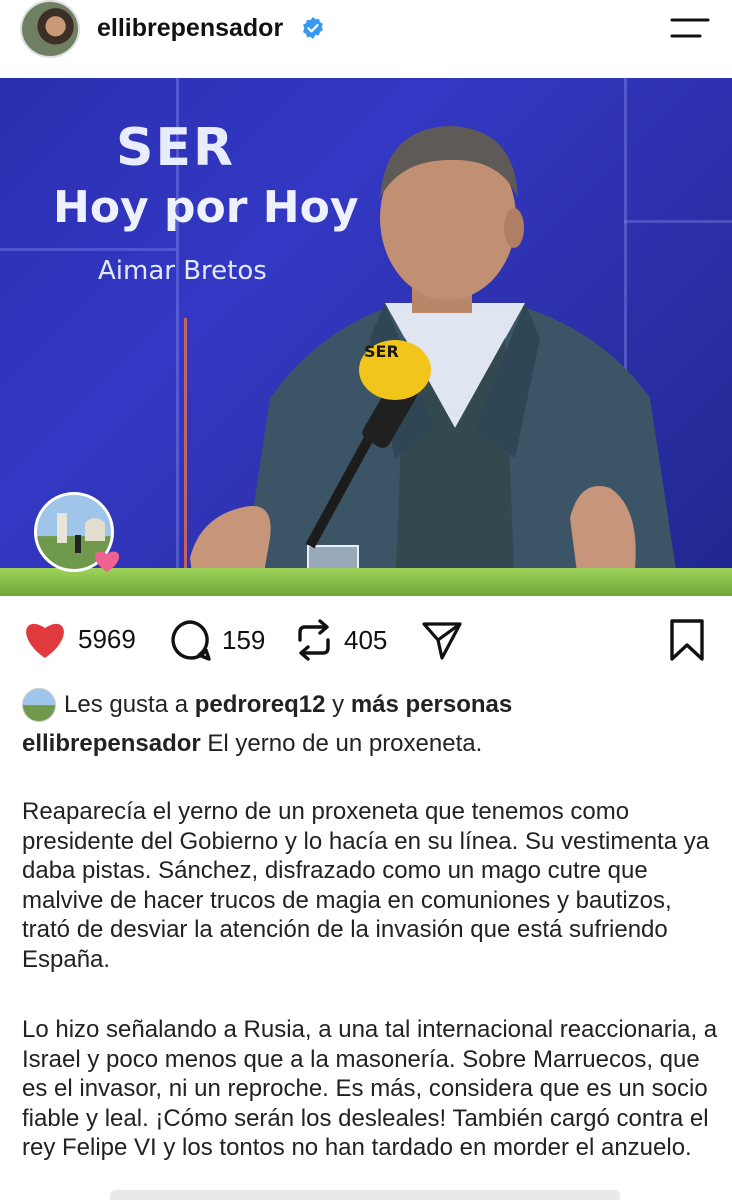  I want to click on likes-joiner: y, so click(338, 704).